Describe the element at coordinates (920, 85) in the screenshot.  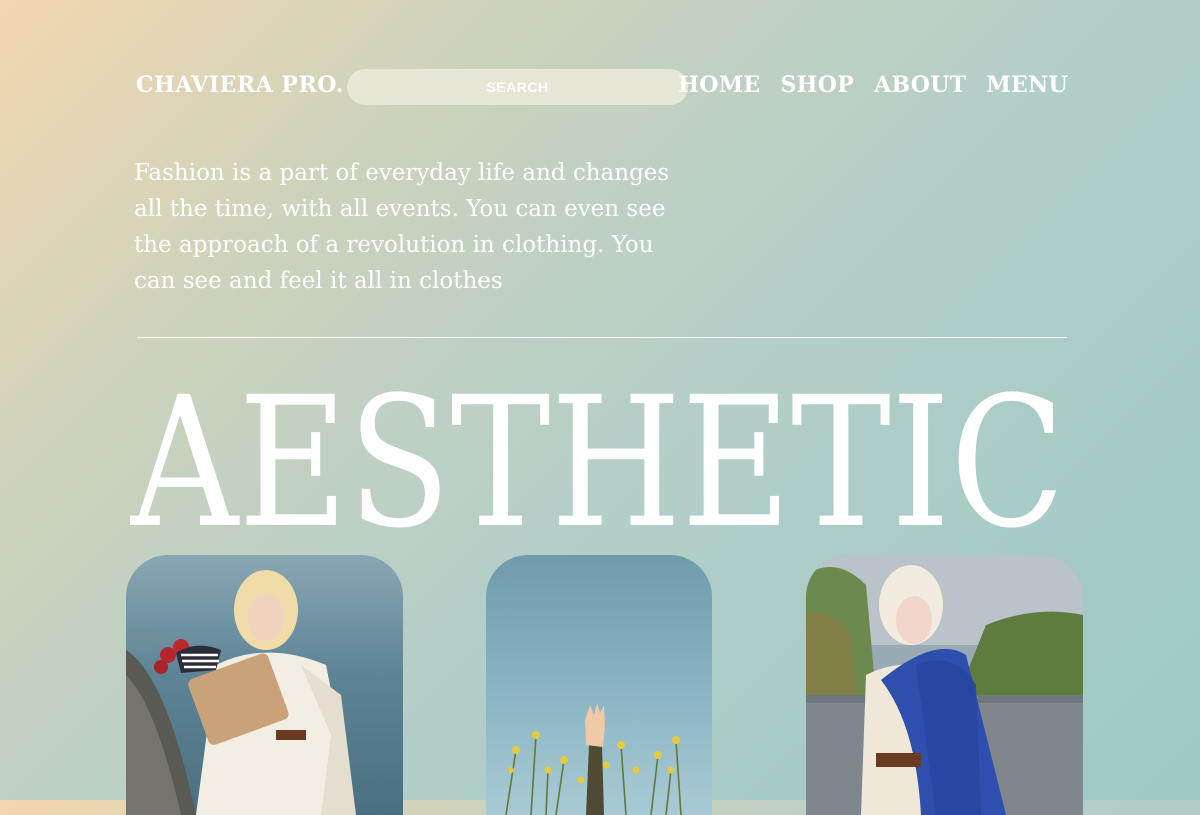
I see `nav-about: ABOUT` at that location.